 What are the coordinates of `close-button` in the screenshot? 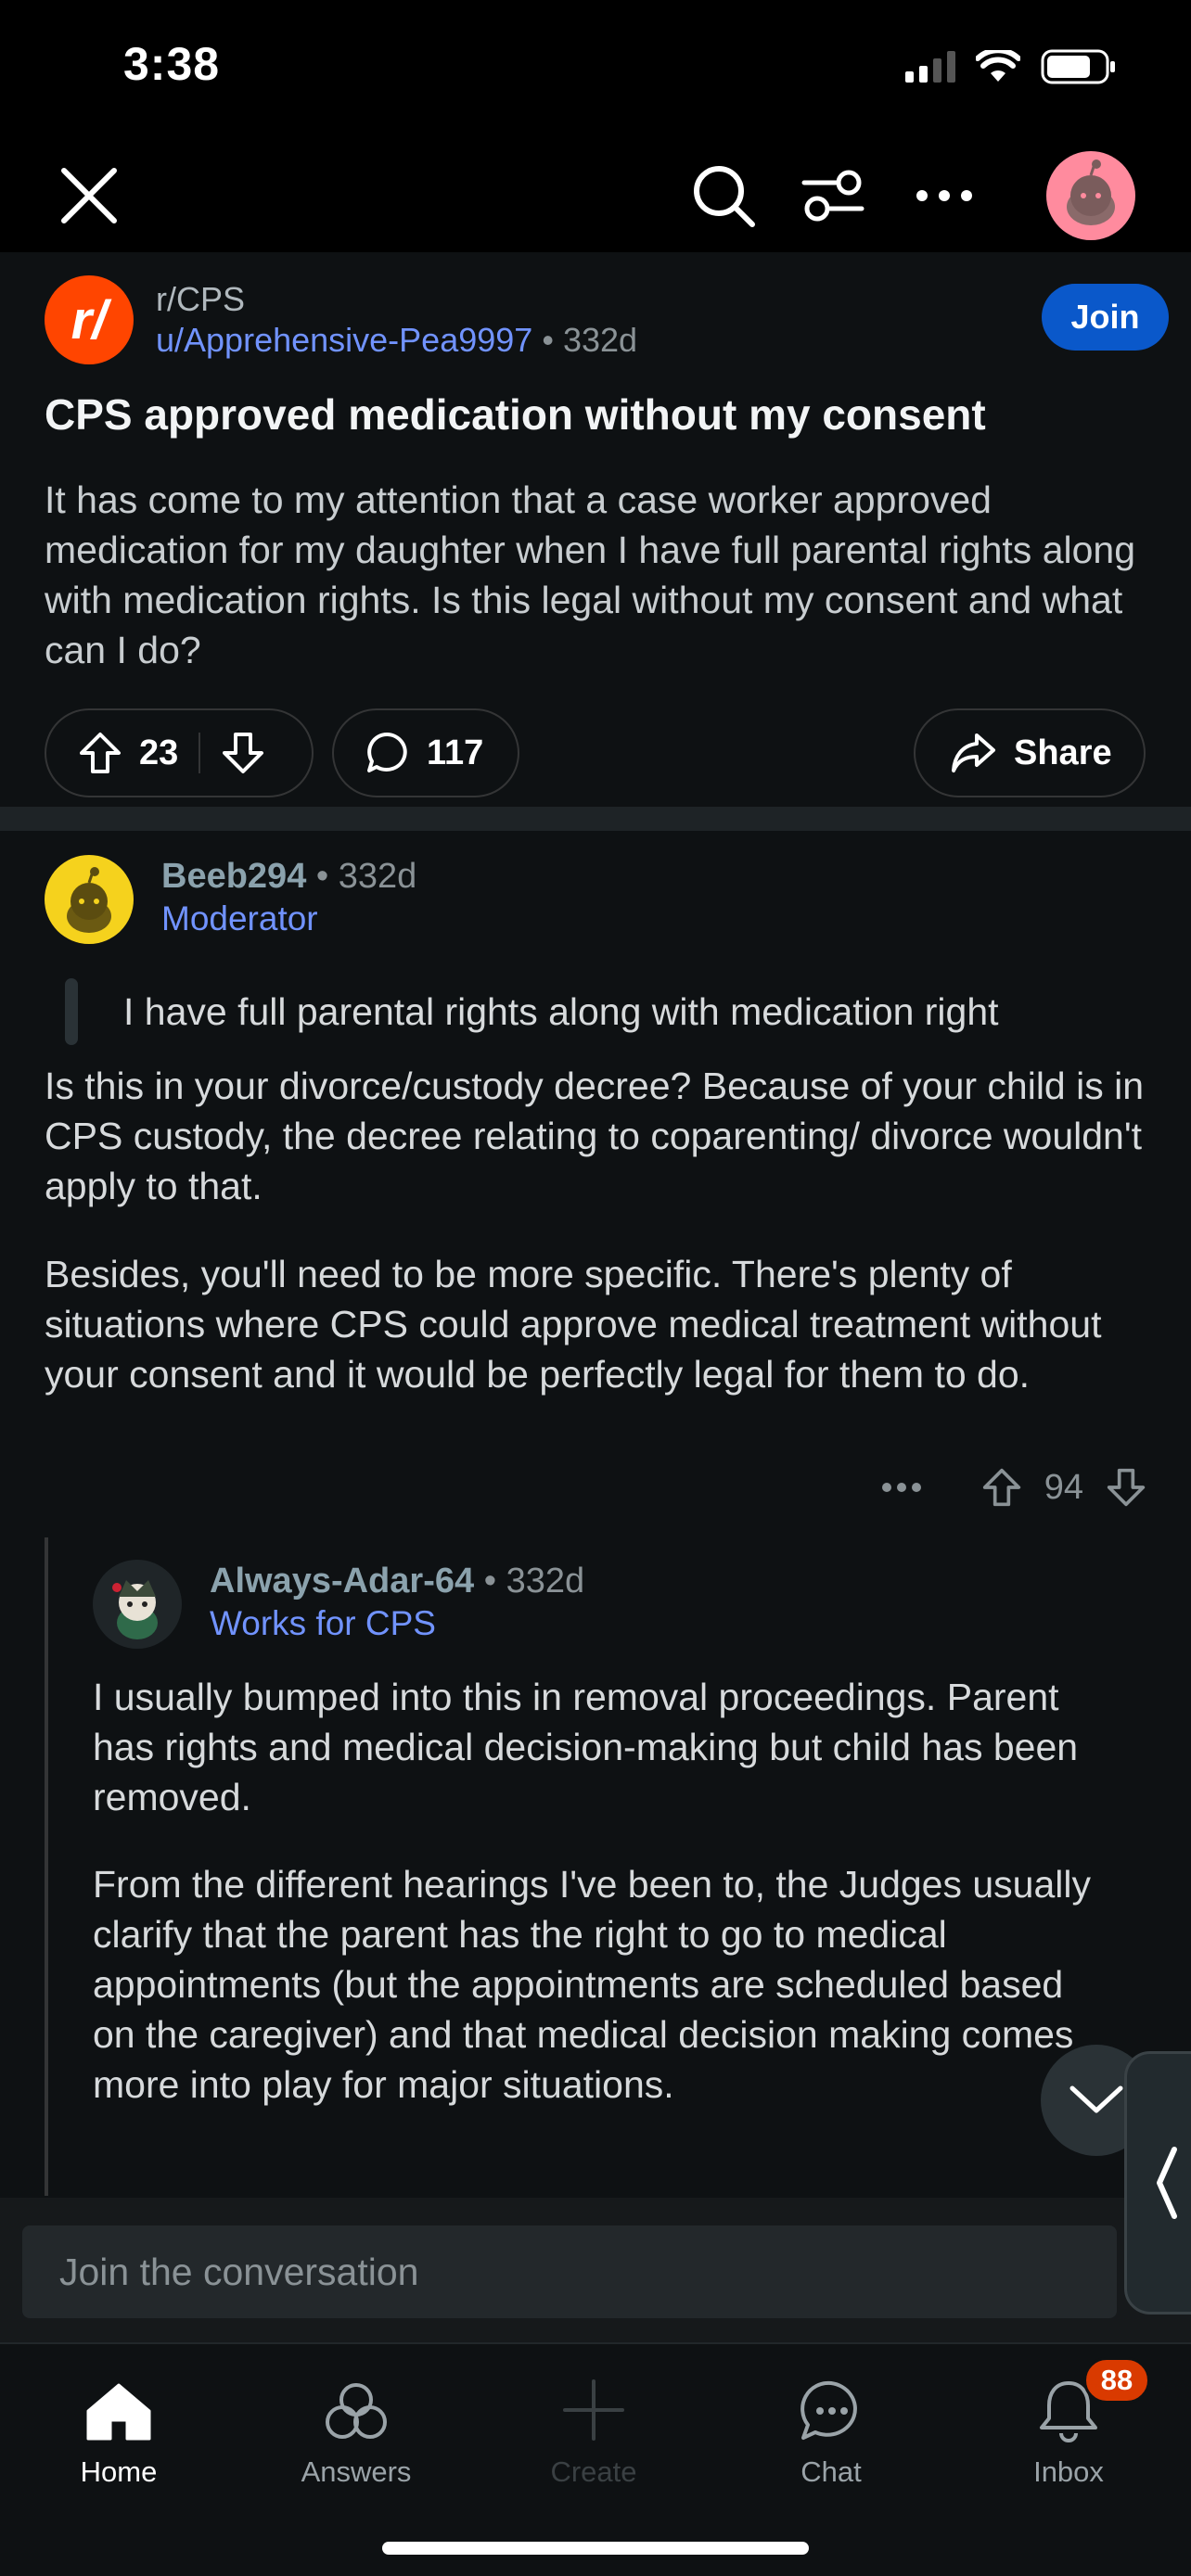 It's located at (89, 196).